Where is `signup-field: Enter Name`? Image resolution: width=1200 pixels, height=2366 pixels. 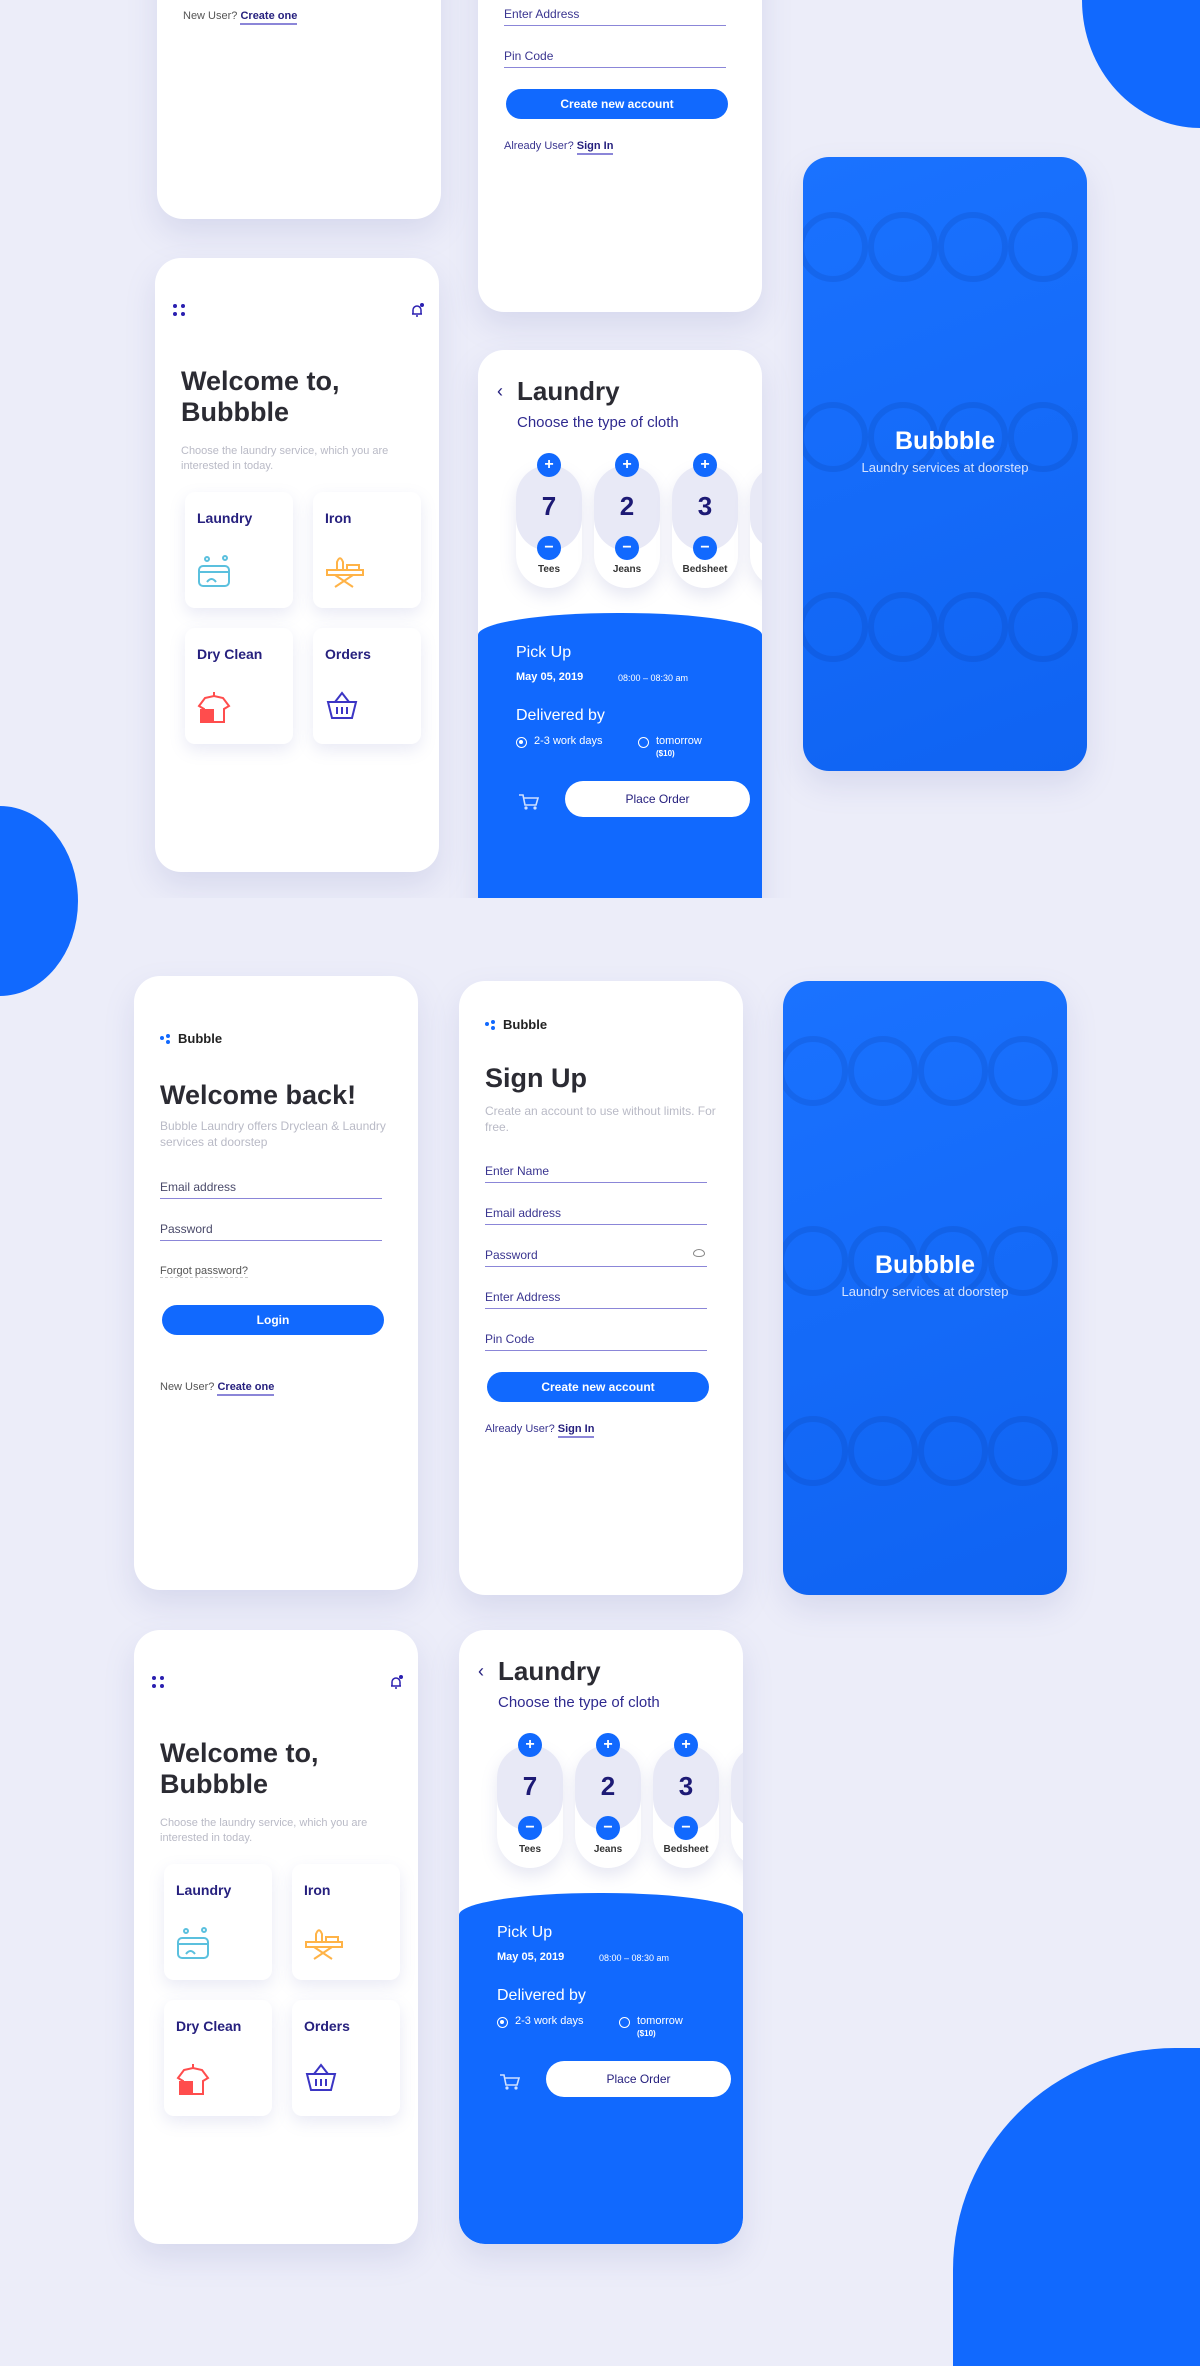
signup-field: Enter Name is located at coordinates (596, 1173).